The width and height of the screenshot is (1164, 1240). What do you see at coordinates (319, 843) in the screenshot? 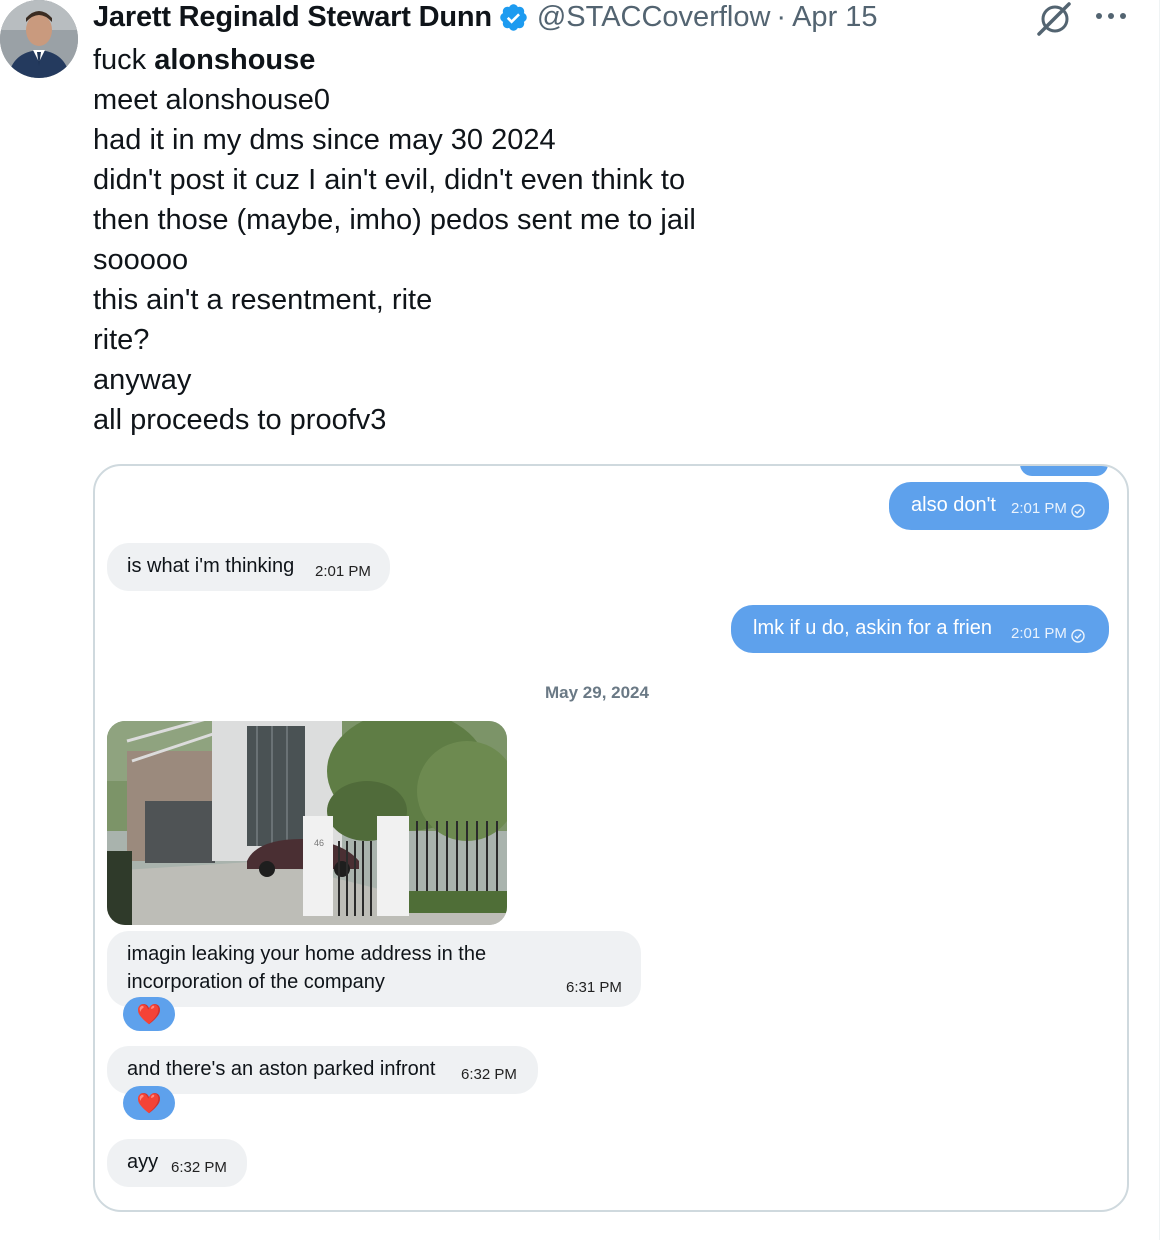
I see `house-number: 46` at bounding box center [319, 843].